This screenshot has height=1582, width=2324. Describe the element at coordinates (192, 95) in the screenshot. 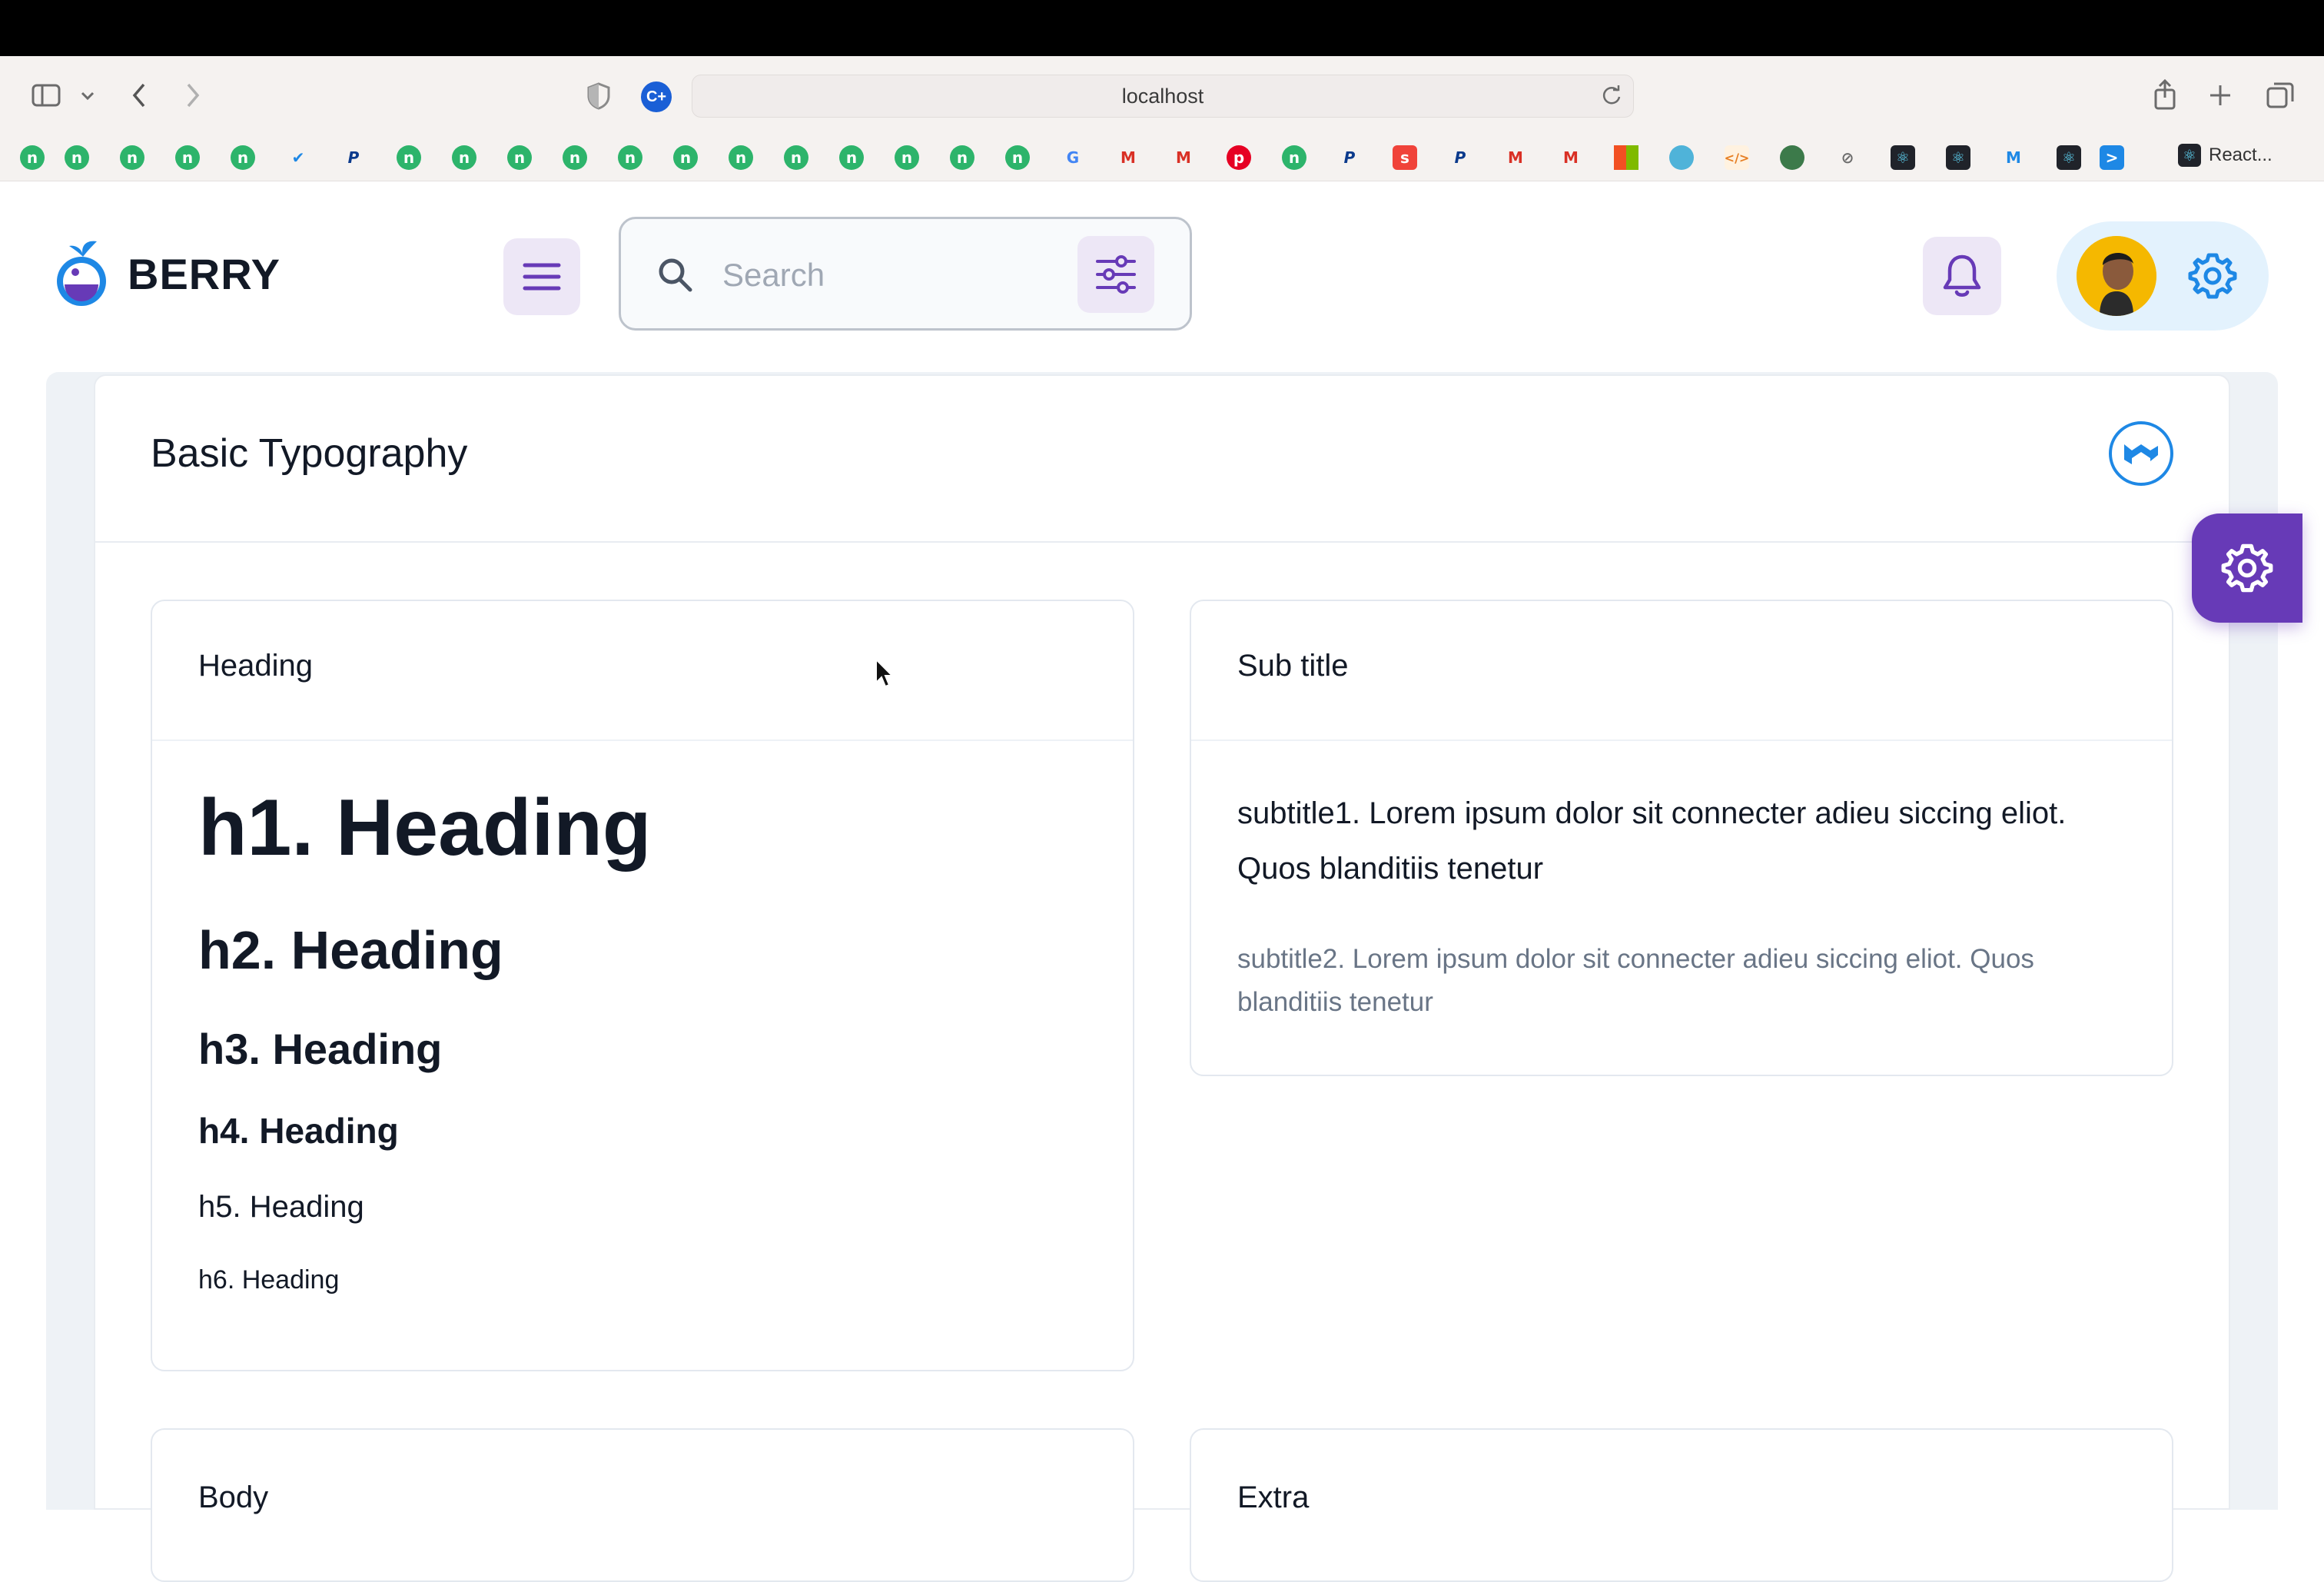

I see `forward-icon` at that location.